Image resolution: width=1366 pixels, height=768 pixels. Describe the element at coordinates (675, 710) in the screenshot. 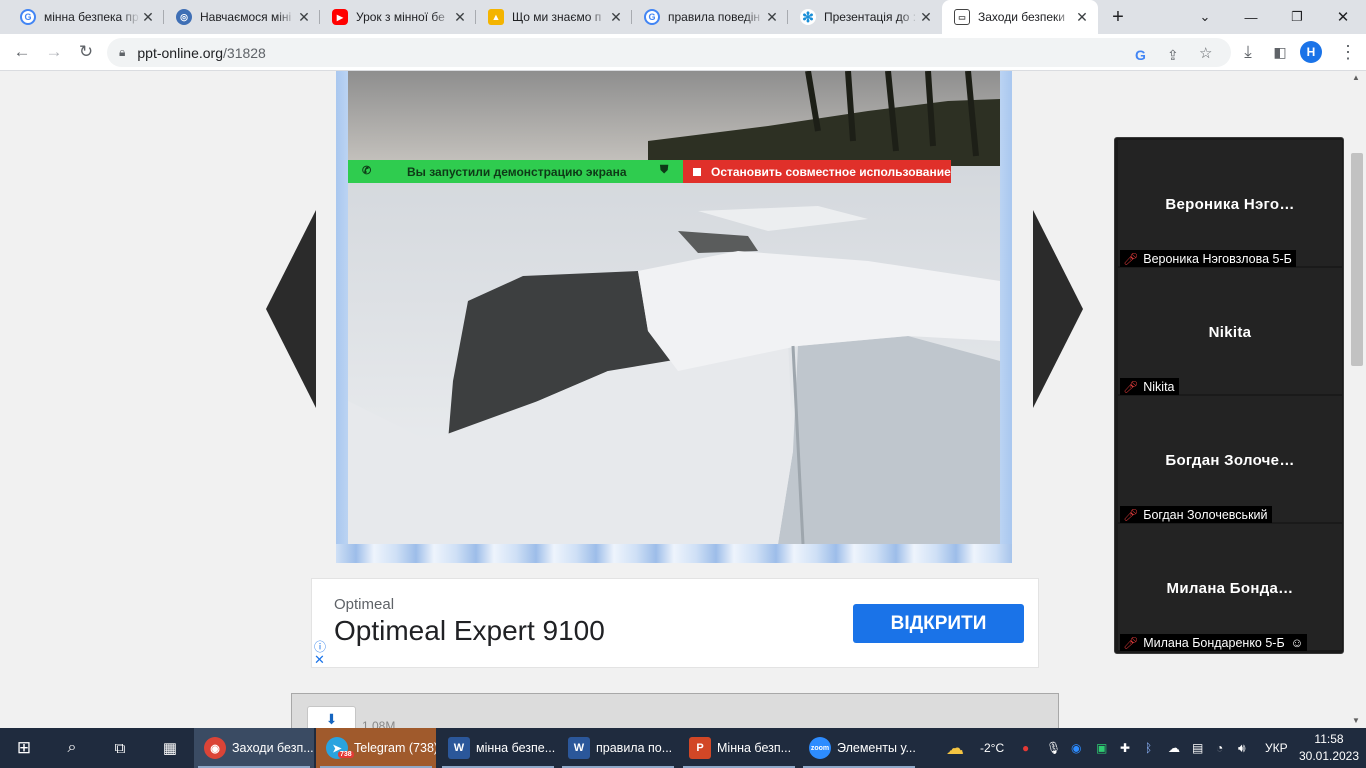

I see `download-panel: ⬇ 1.08M` at that location.